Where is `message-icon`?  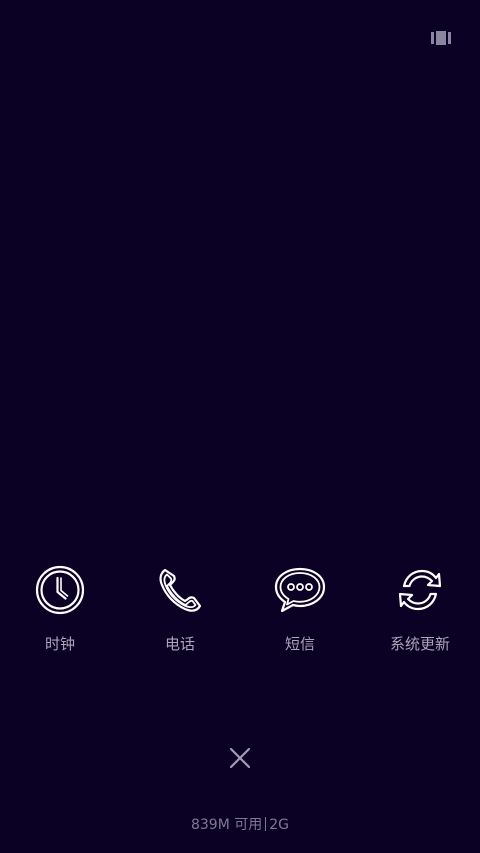 message-icon is located at coordinates (300, 590).